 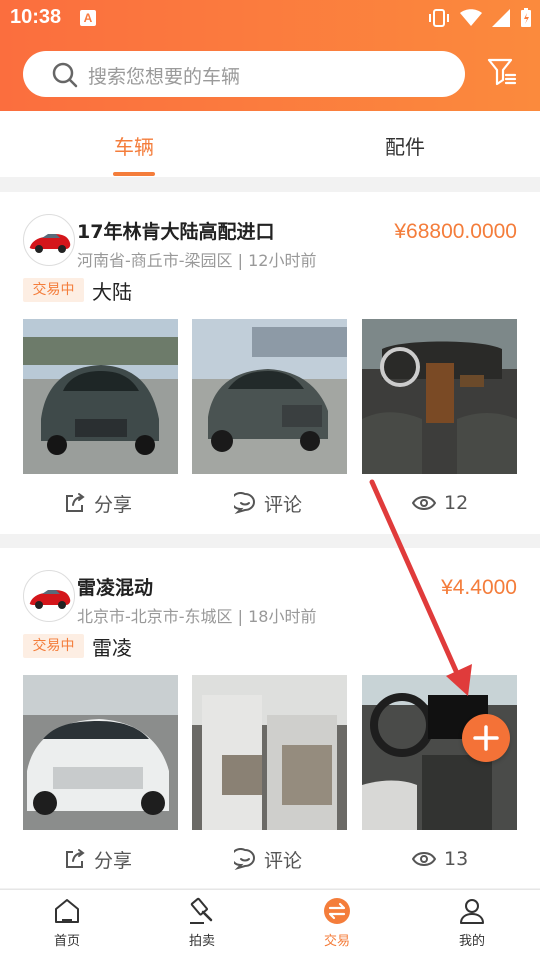 What do you see at coordinates (472, 911) in the screenshot?
I see `user-icon` at bounding box center [472, 911].